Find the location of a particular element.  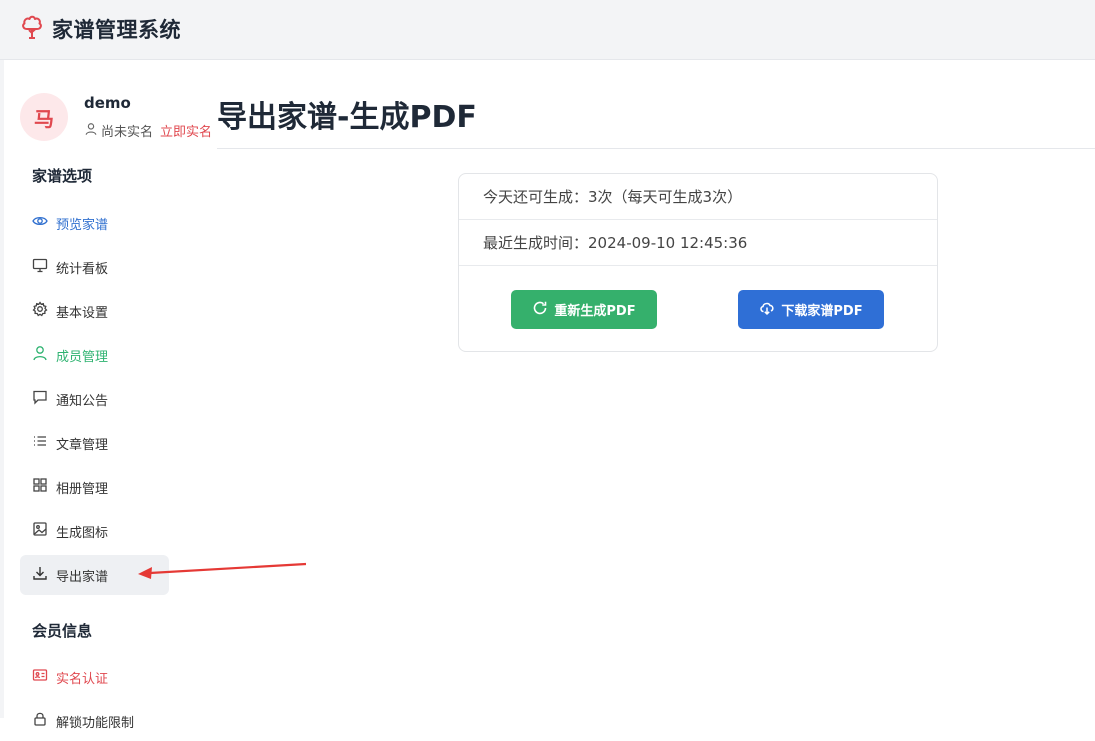

top-bar: 家谱管理系统 is located at coordinates (547, 30).